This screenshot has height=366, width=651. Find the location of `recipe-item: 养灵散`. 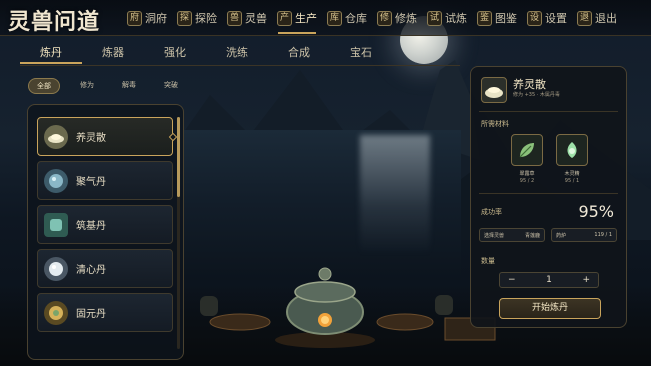

recipe-item: 养灵散 is located at coordinates (107, 136).